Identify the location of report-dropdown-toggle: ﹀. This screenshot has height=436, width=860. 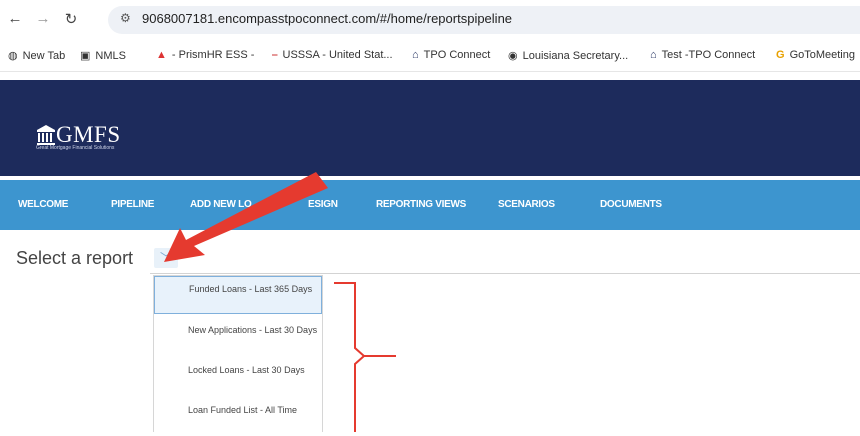
(166, 258).